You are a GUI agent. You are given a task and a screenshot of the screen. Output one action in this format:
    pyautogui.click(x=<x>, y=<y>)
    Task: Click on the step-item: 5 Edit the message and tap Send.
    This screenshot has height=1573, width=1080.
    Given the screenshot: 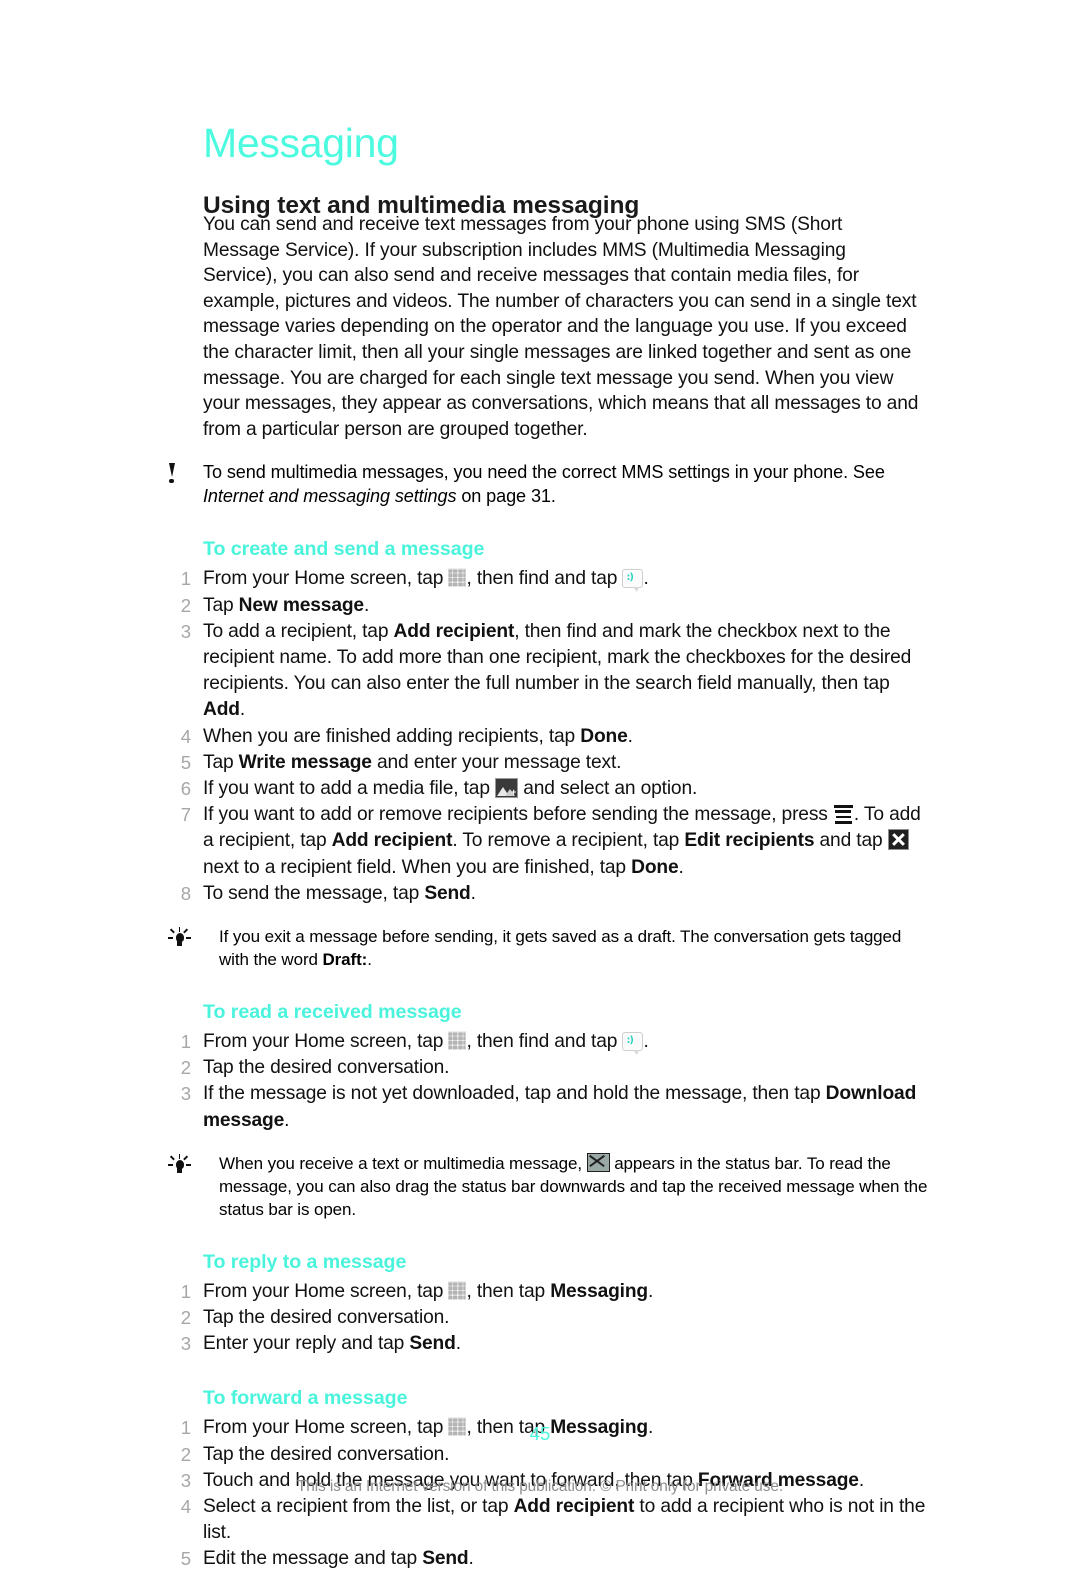 What is the action you would take?
    pyautogui.click(x=548, y=1559)
    